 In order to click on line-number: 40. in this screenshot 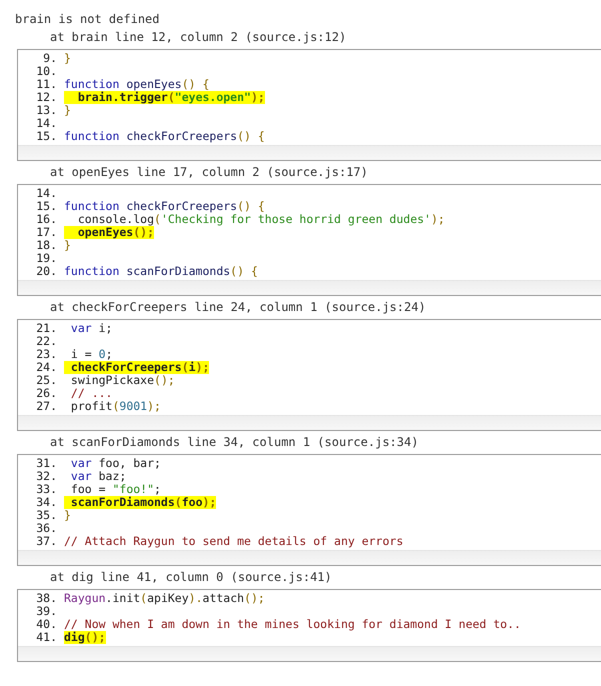, I will do `click(46, 624)`.